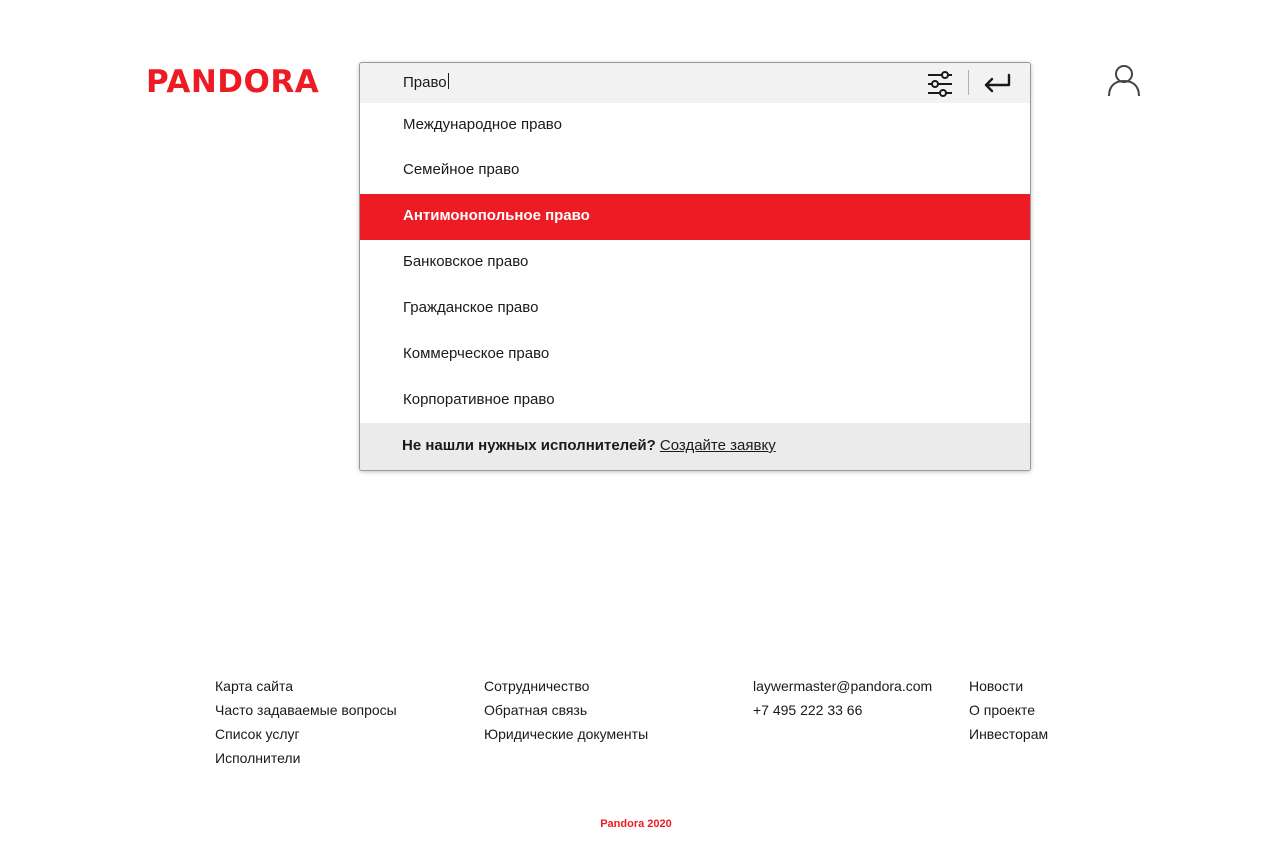  What do you see at coordinates (306, 710) in the screenshot?
I see `footer-link: Часто задаваемые вопросы` at bounding box center [306, 710].